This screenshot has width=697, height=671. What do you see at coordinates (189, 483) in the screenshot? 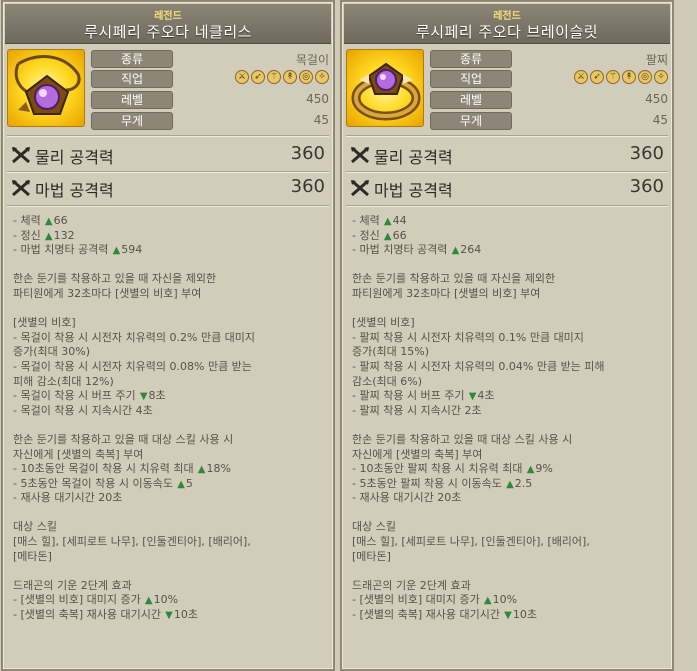
I see `description-value: 5` at bounding box center [189, 483].